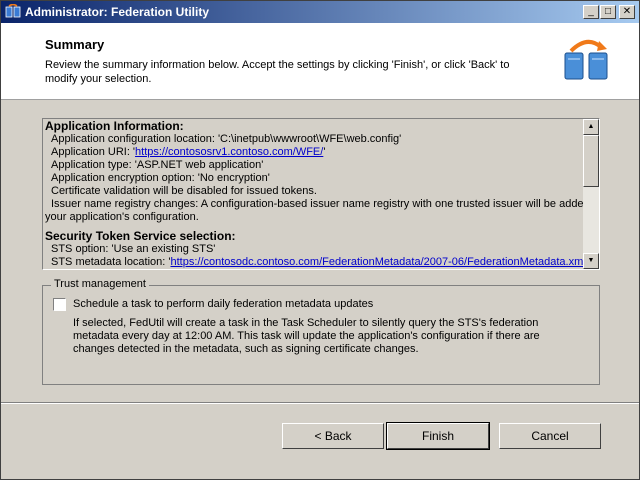  What do you see at coordinates (324, 152) in the screenshot?
I see `summary-line-suffix: '` at bounding box center [324, 152].